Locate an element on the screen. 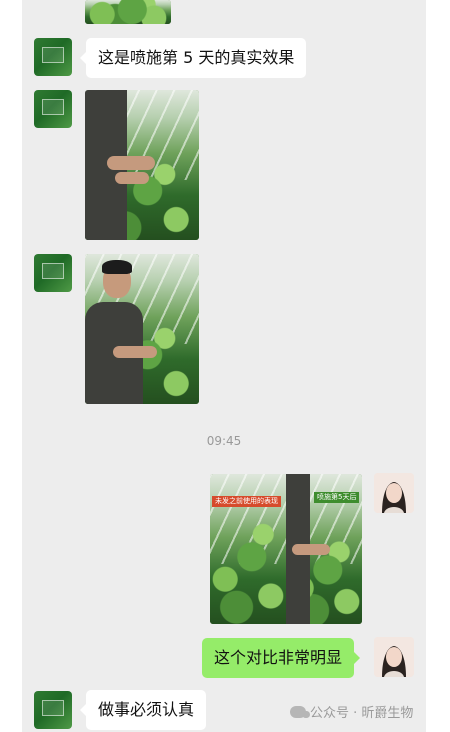  wechat-icon is located at coordinates (300, 711).